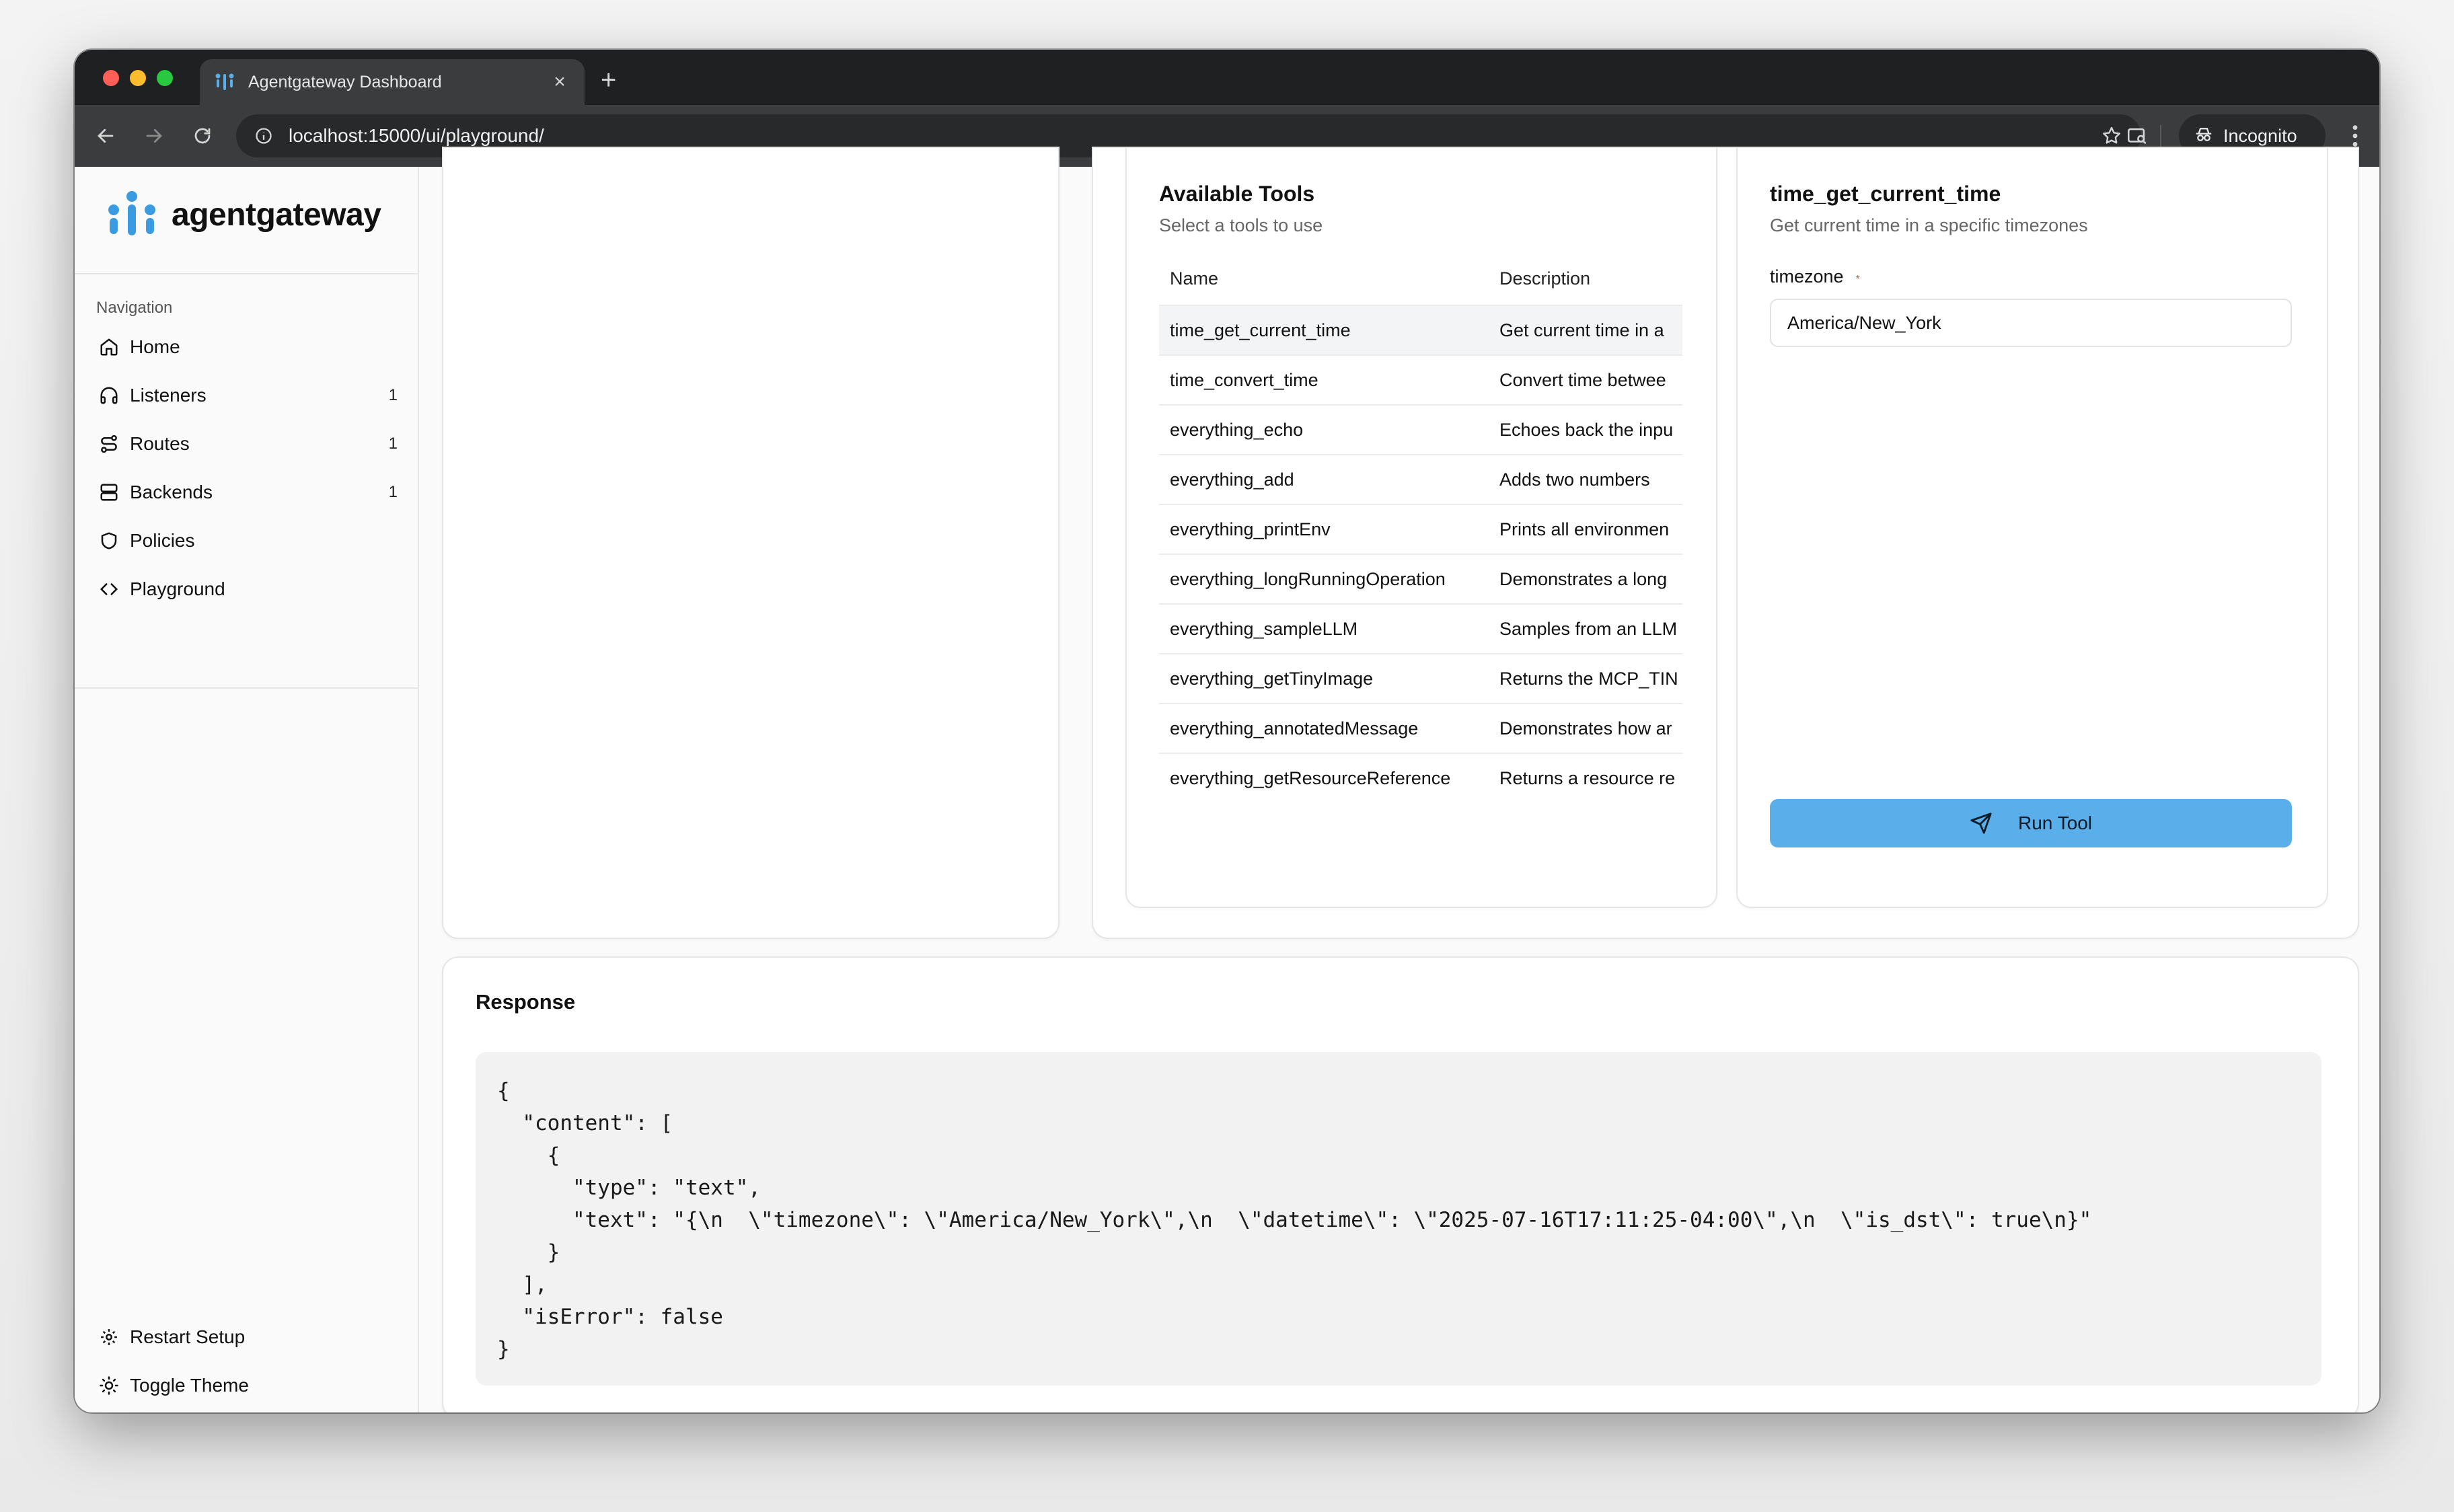 The image size is (2454, 1512). Describe the element at coordinates (416, 135) in the screenshot. I see `url-text: localhost:15000/ui/playground/` at that location.